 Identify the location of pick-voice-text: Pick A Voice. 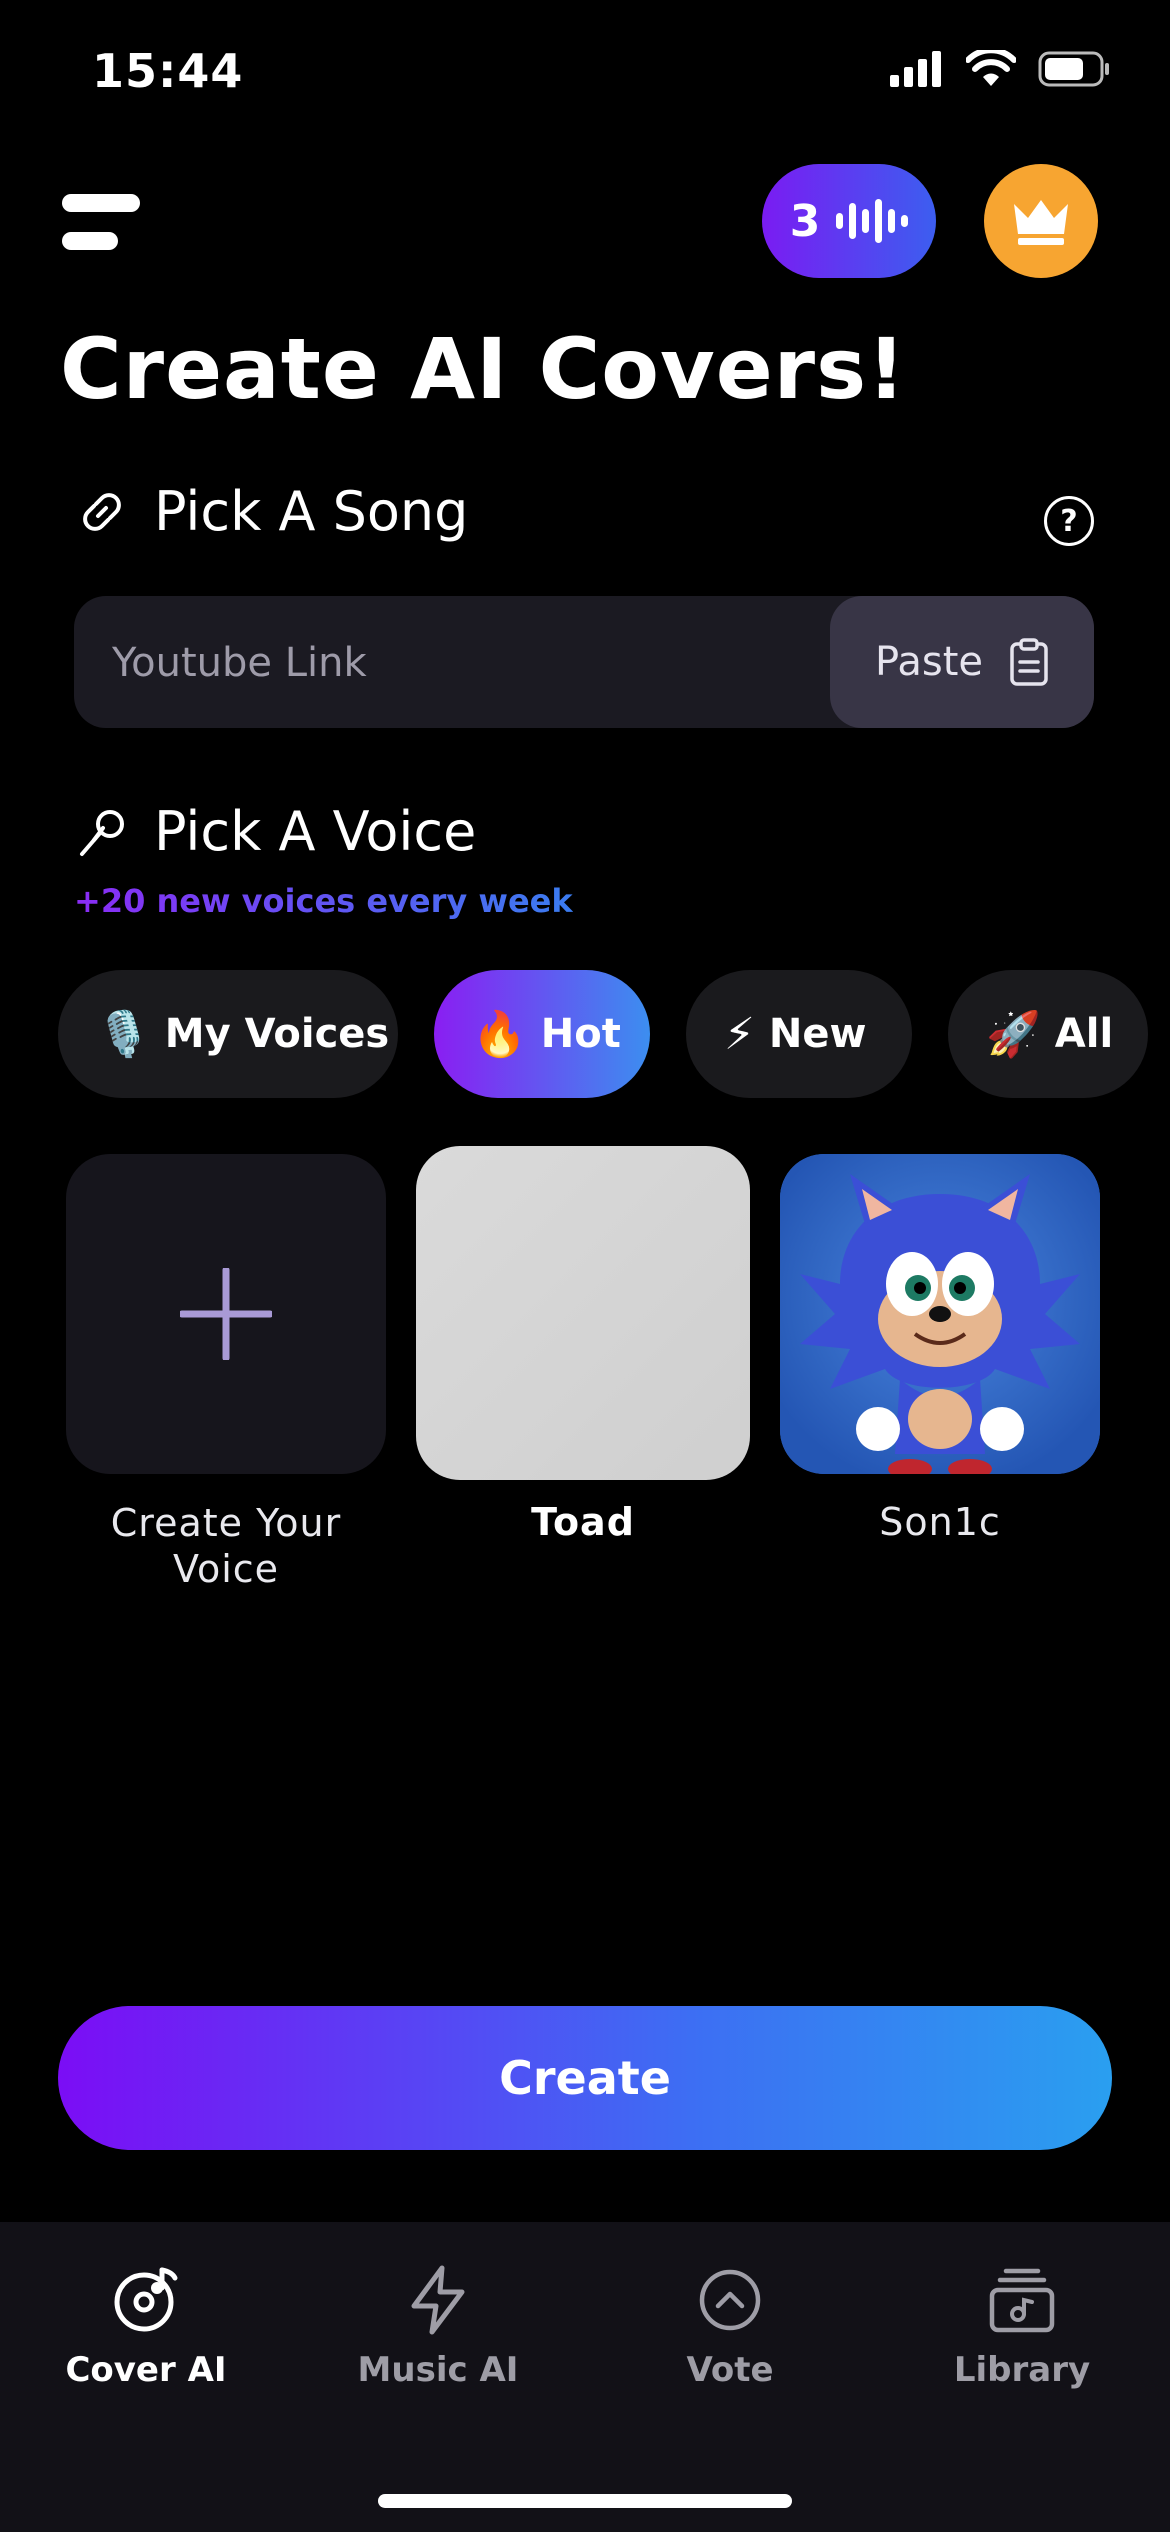
(315, 831).